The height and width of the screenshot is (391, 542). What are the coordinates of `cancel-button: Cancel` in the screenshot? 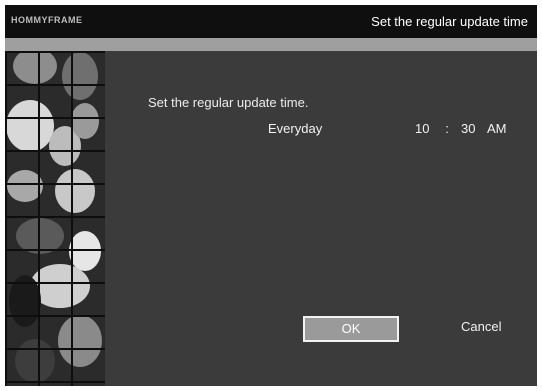 It's located at (481, 326).